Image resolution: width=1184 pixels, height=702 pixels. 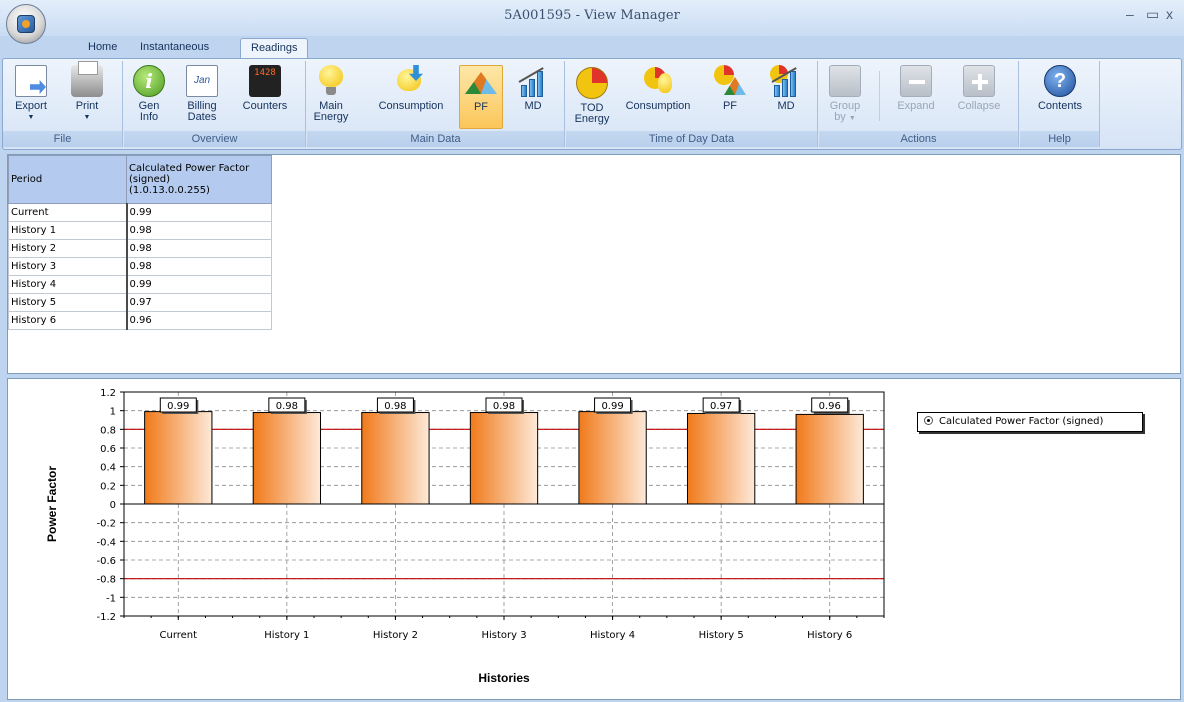 What do you see at coordinates (202, 97) in the screenshot?
I see `billing-dates-button: Jan Billing Dates` at bounding box center [202, 97].